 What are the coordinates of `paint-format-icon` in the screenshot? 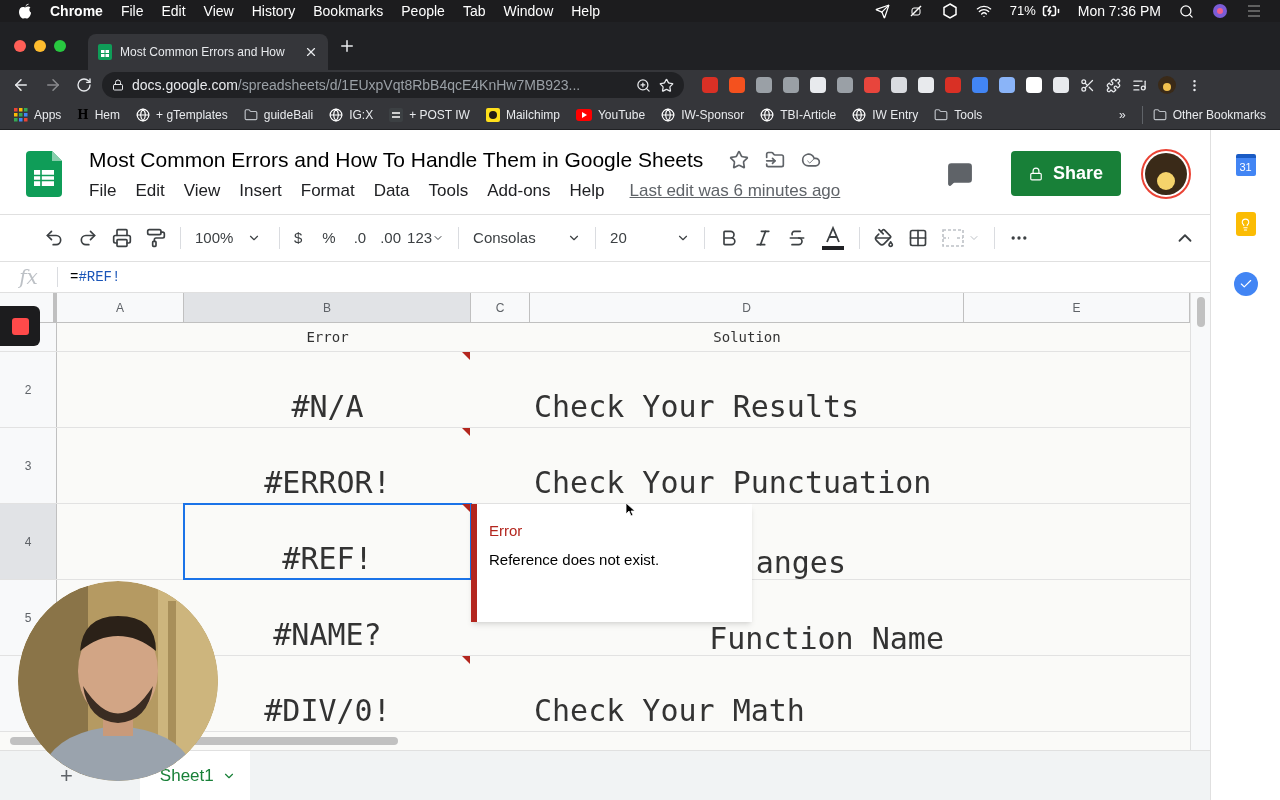 It's located at (156, 238).